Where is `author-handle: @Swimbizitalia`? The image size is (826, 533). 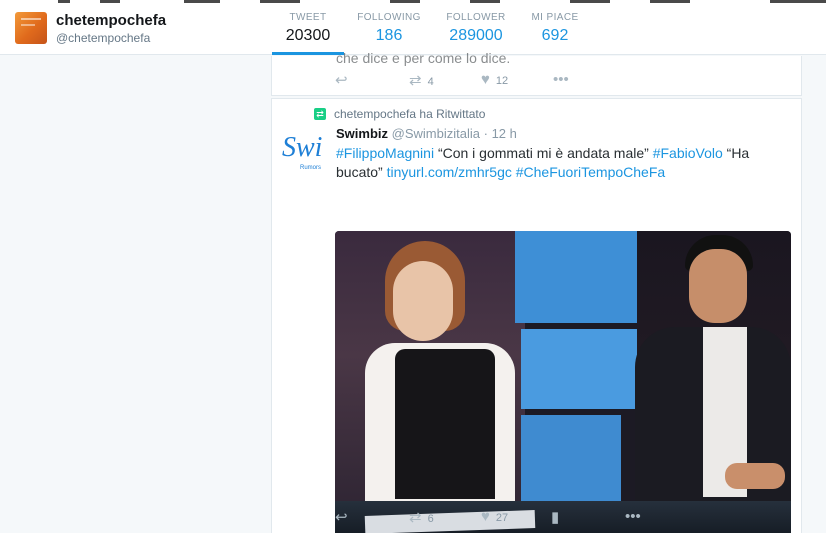
author-handle: @Swimbizitalia is located at coordinates (436, 133).